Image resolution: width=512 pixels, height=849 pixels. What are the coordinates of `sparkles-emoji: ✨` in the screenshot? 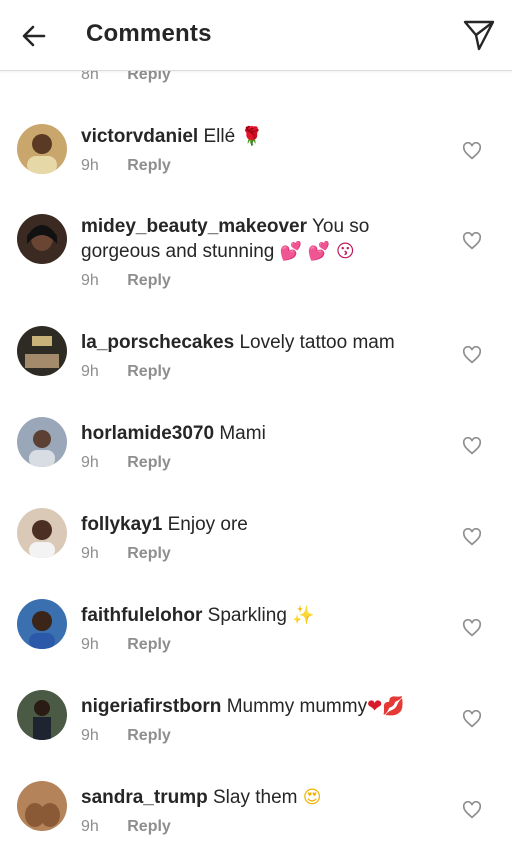 It's located at (303, 615).